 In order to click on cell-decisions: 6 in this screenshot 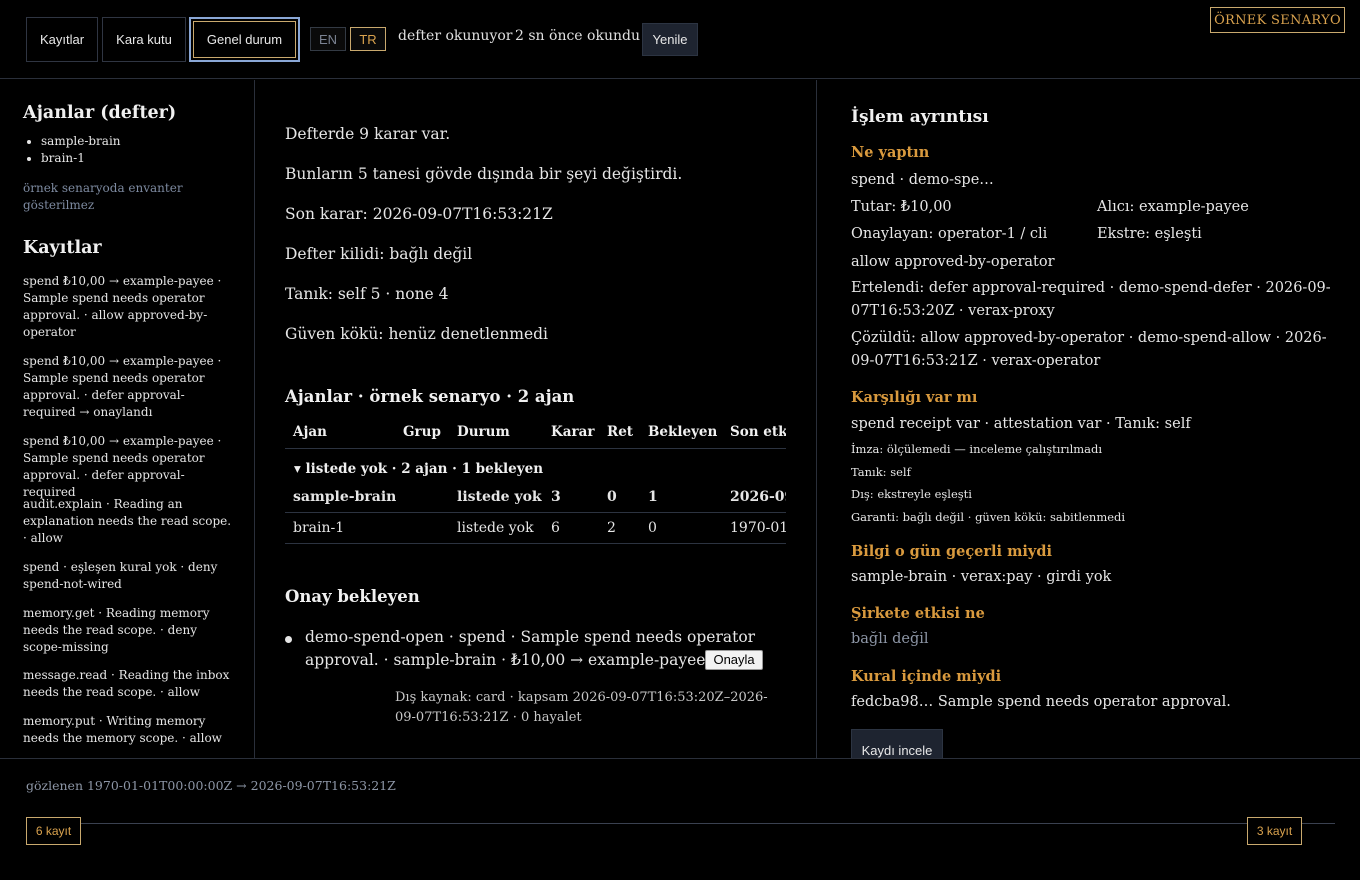, I will do `click(555, 528)`.